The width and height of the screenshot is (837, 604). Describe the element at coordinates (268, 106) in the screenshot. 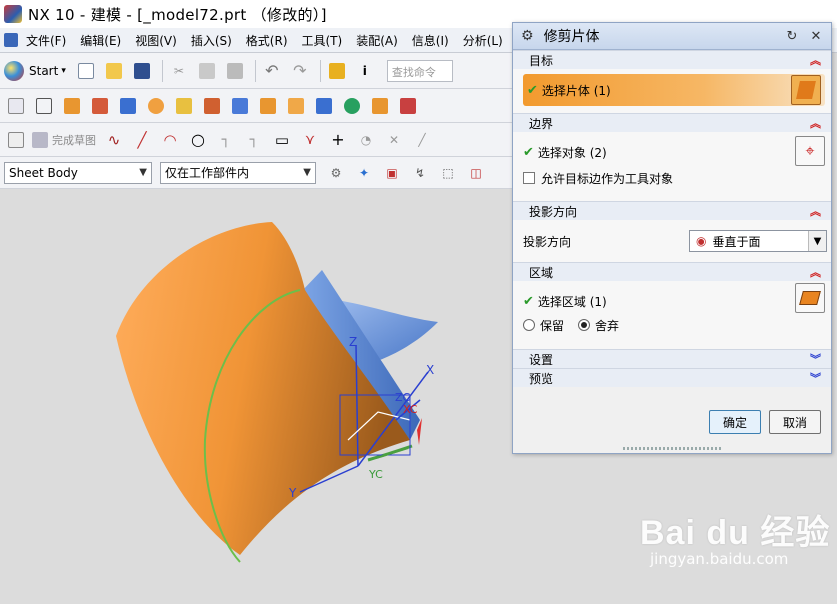

I see `pattern-icon` at that location.